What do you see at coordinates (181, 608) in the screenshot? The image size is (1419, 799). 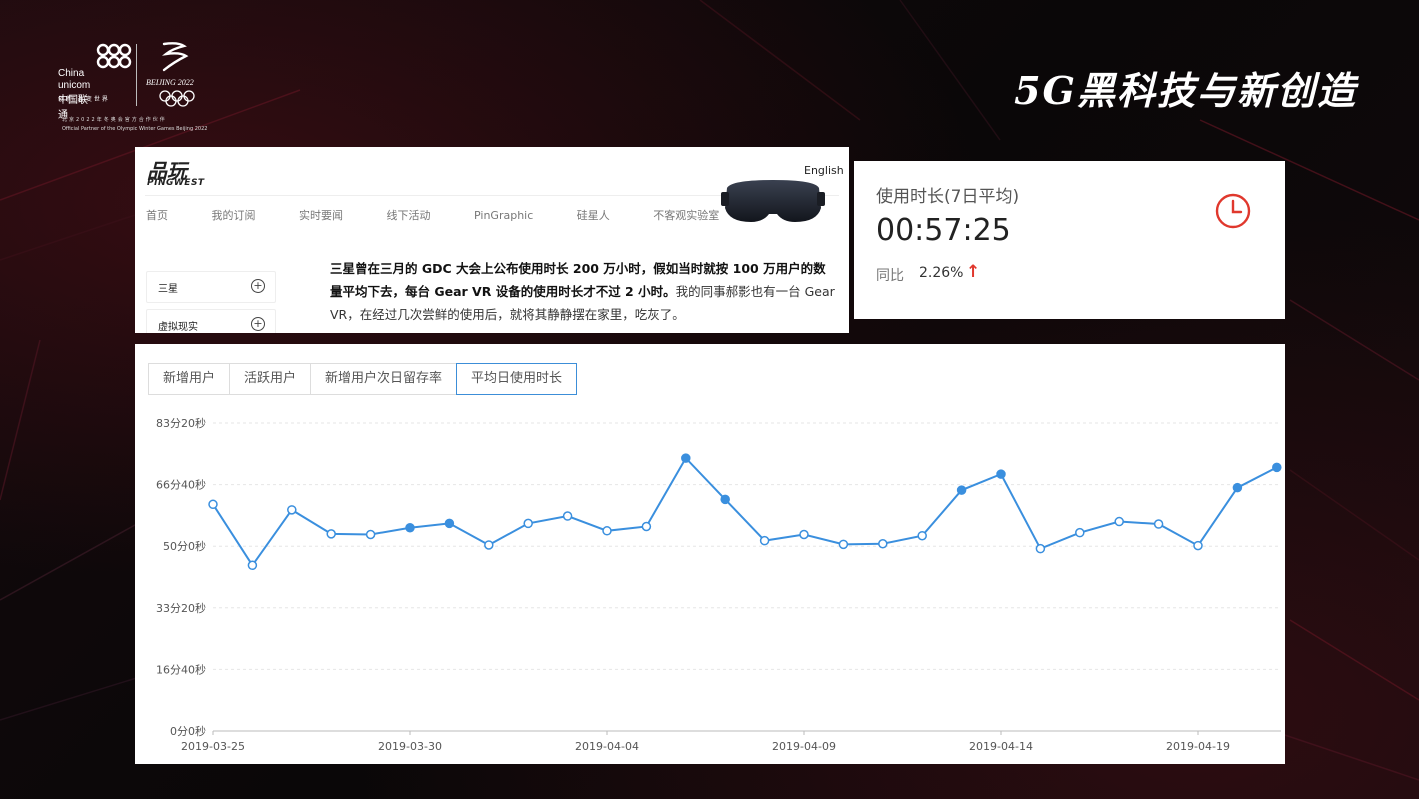 I see `y-tick-label: 33分20秒` at bounding box center [181, 608].